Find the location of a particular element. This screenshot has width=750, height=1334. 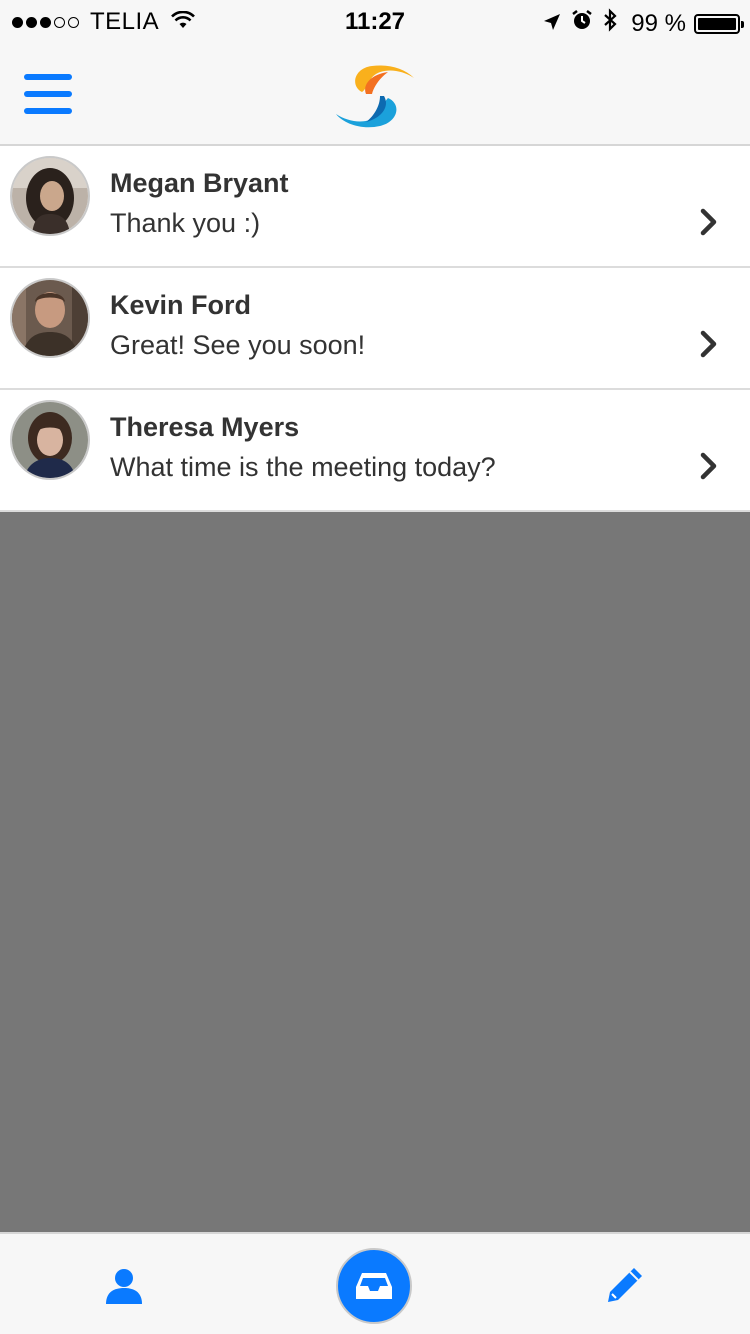

tab-bar is located at coordinates (375, 1283).